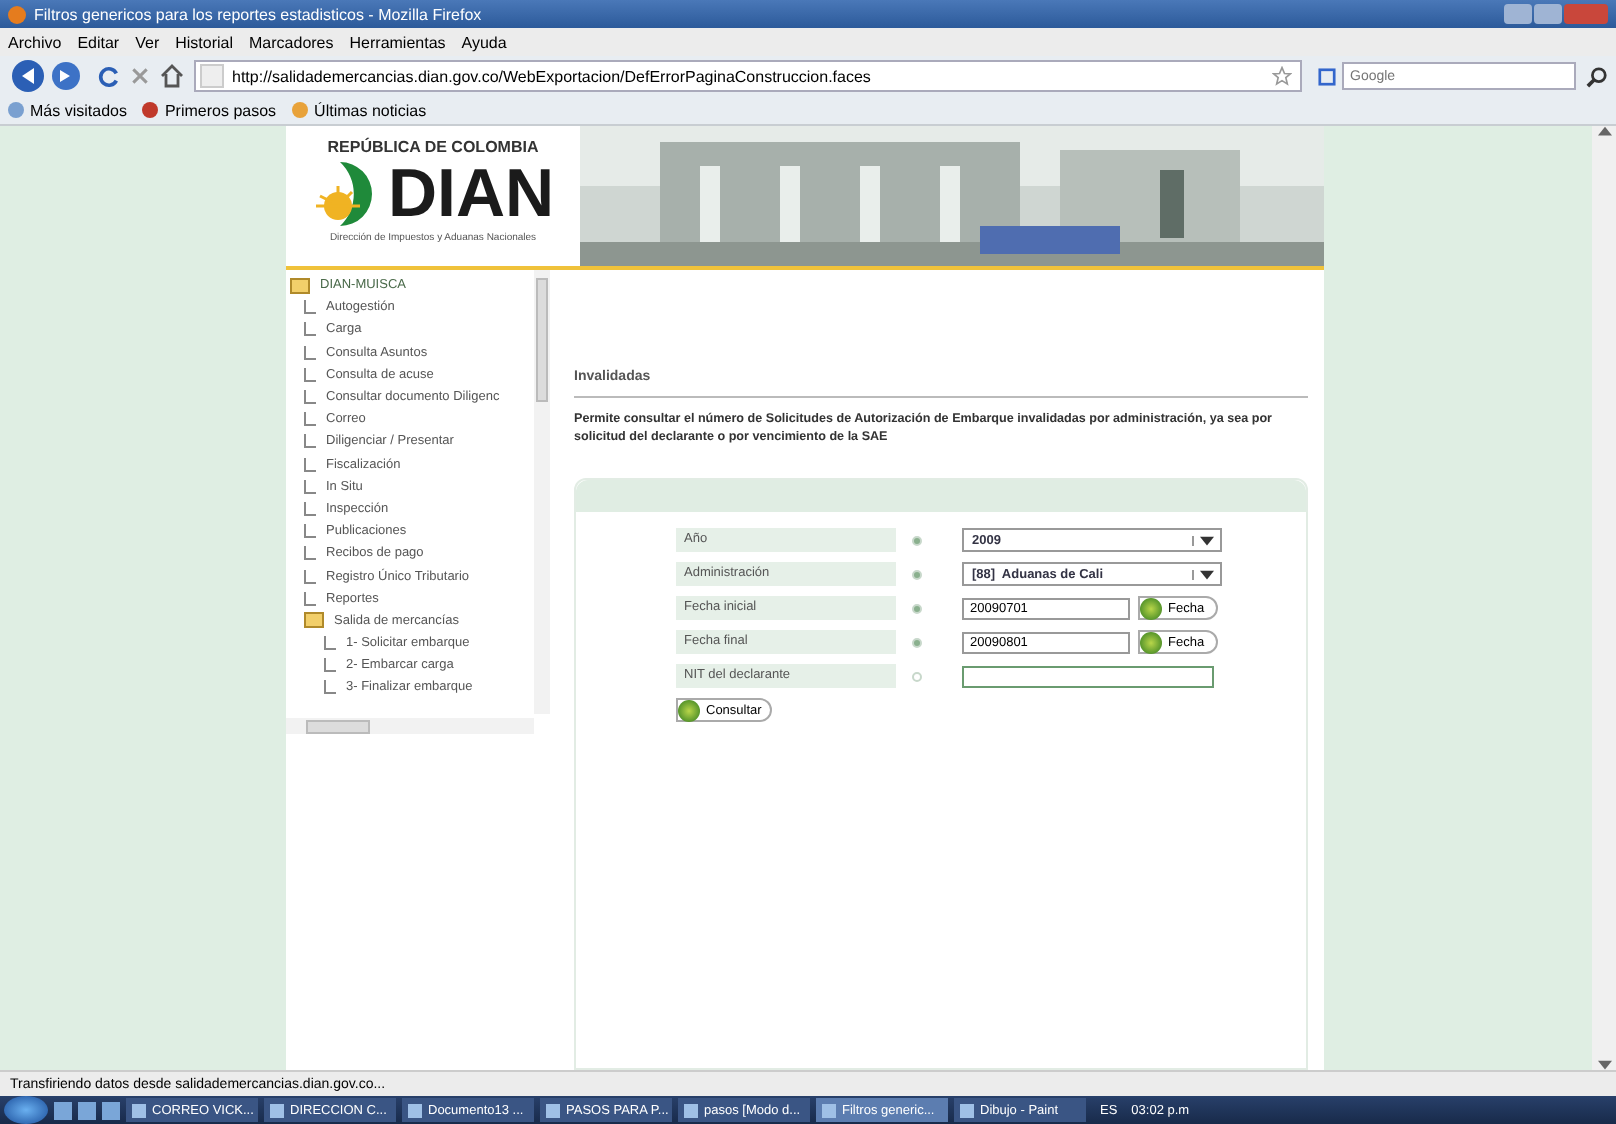 The width and height of the screenshot is (1616, 1124). What do you see at coordinates (212, 76) in the screenshot?
I see `page-icon` at bounding box center [212, 76].